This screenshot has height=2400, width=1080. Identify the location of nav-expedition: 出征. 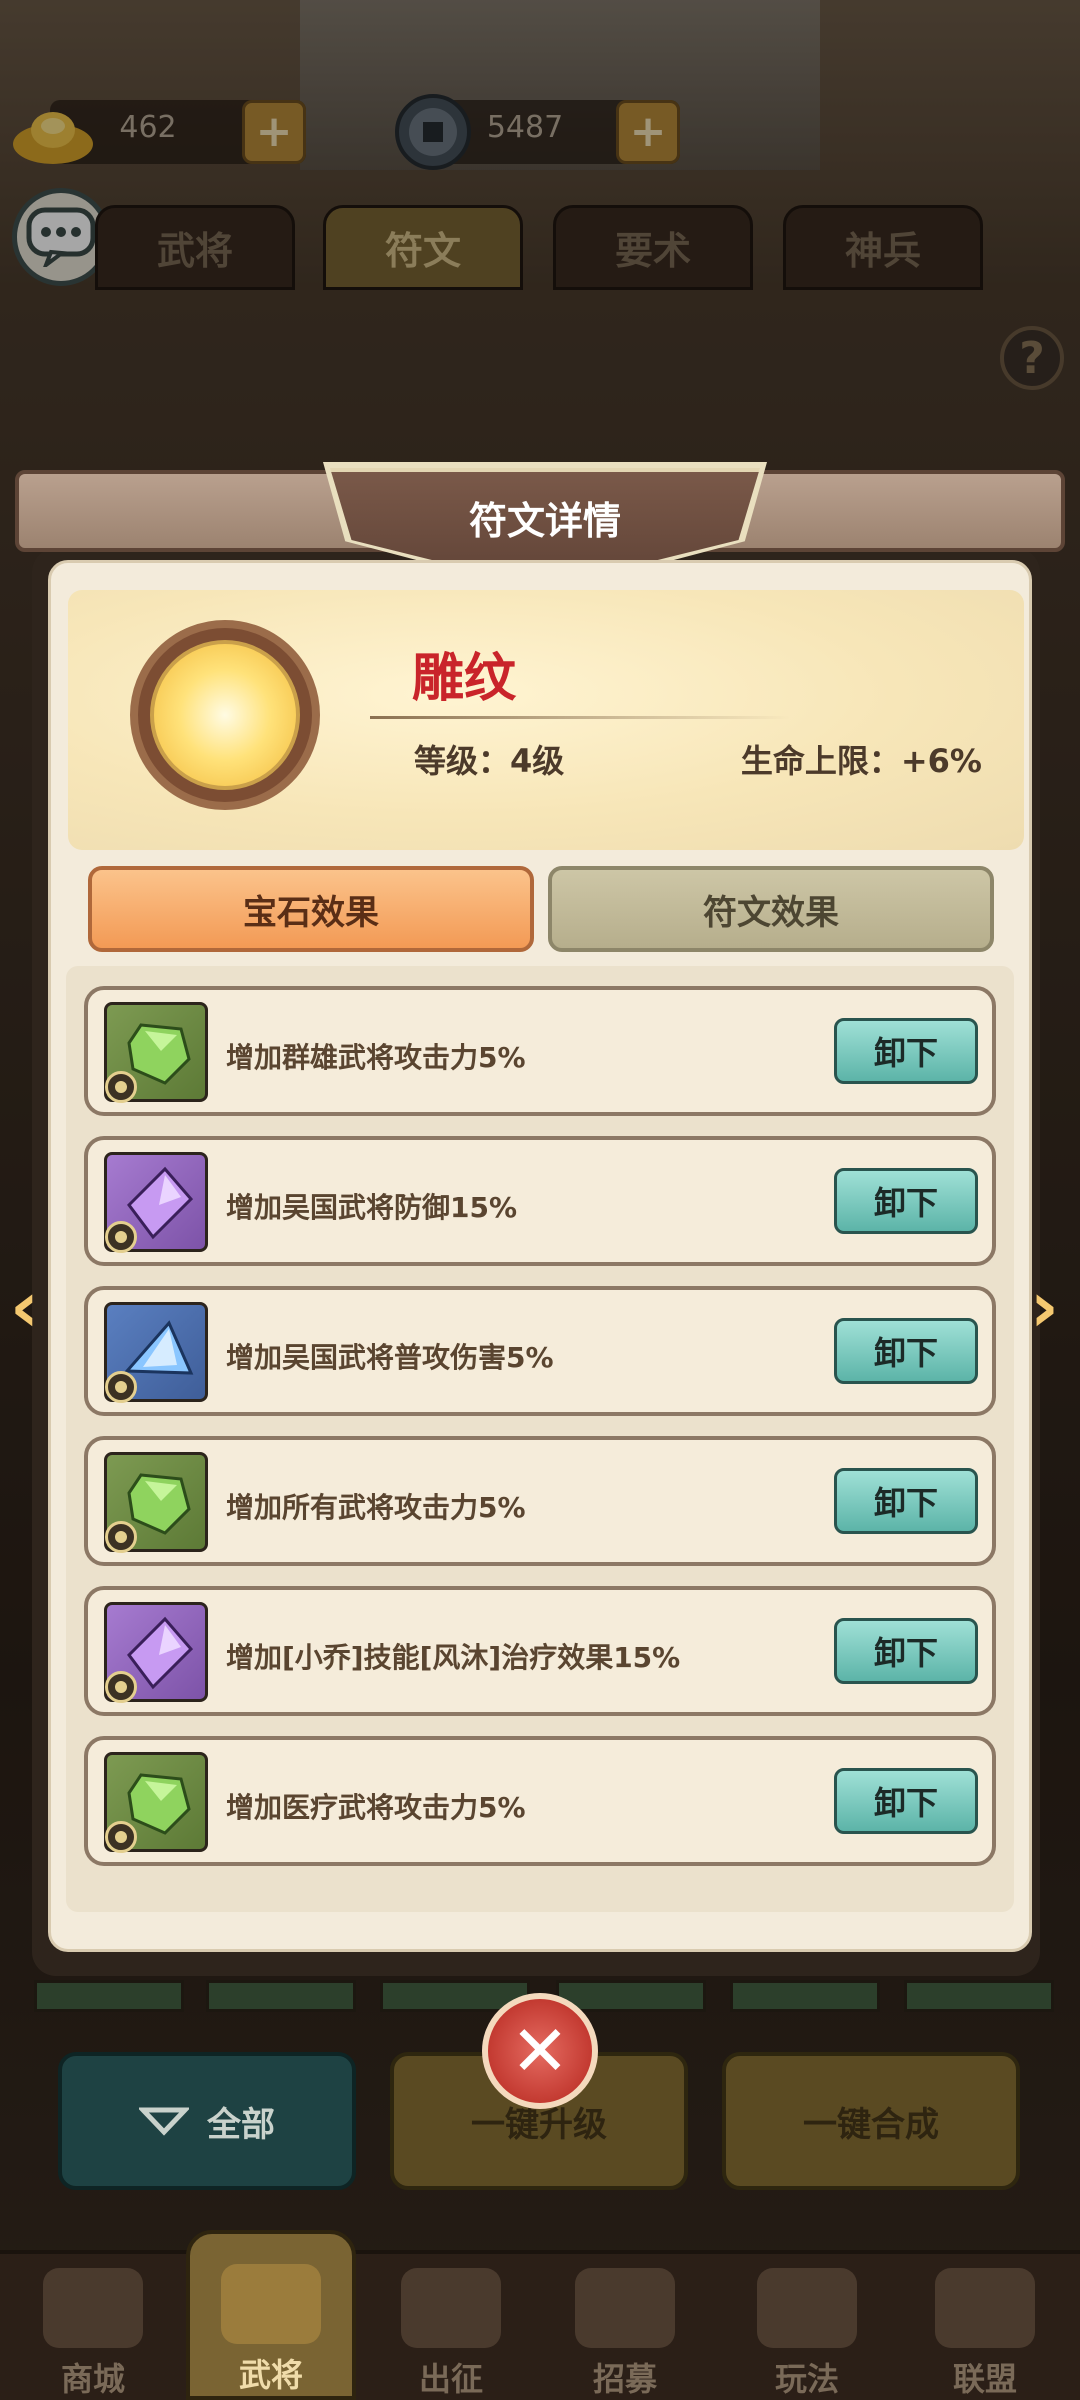
(451, 2330).